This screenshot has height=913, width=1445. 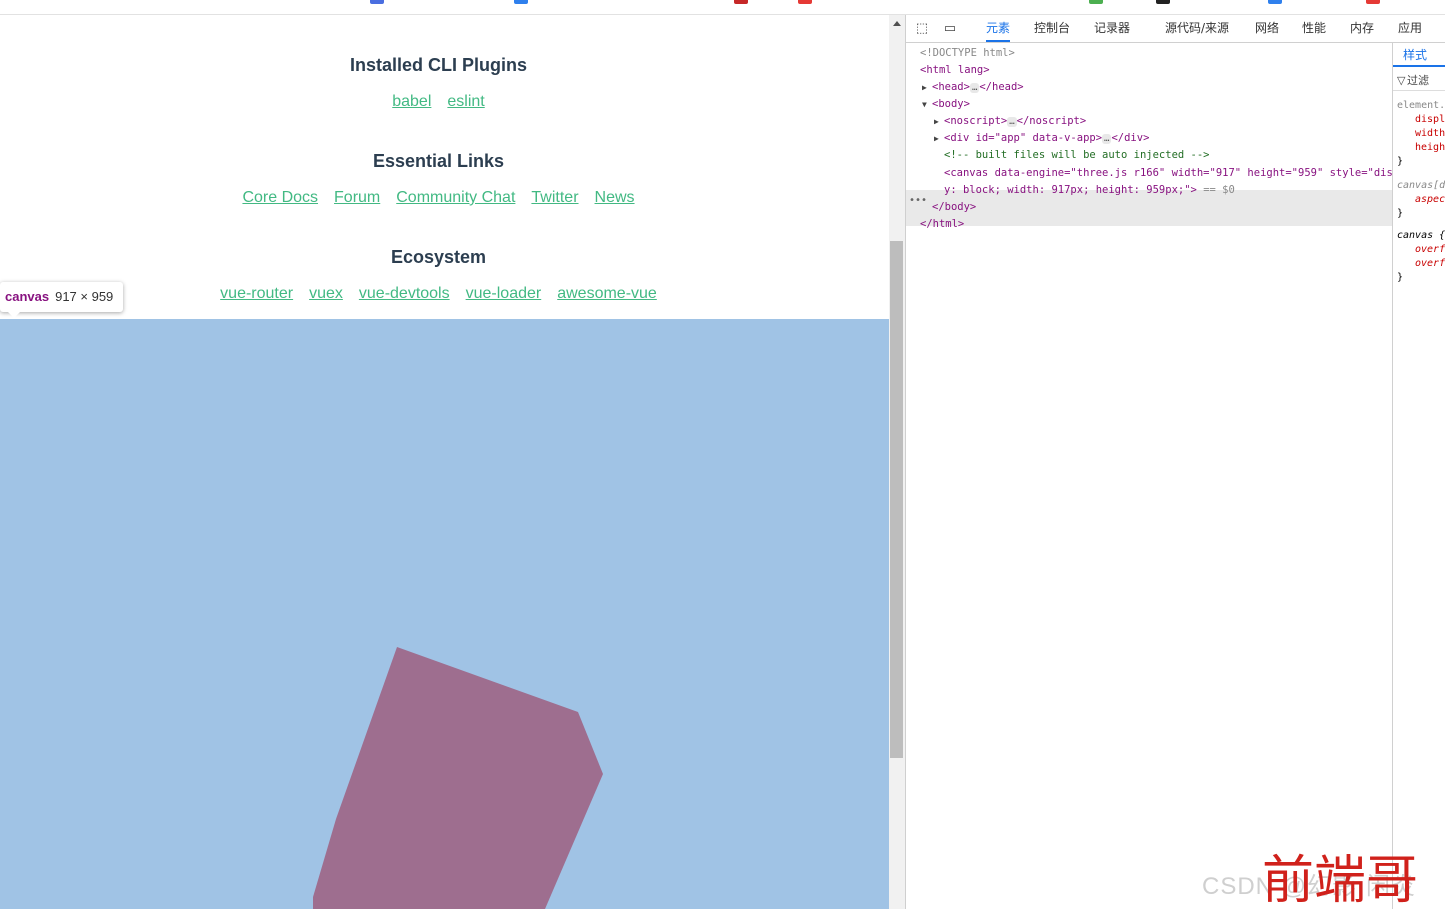 What do you see at coordinates (1197, 28) in the screenshot?
I see `tab-sources: 源代码/来源` at bounding box center [1197, 28].